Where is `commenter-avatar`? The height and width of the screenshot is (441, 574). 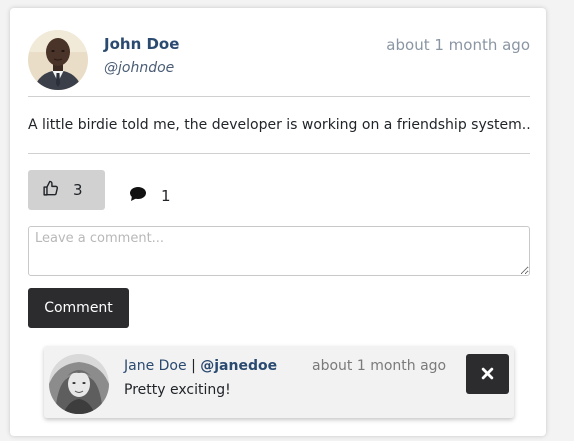
commenter-avatar is located at coordinates (79, 384).